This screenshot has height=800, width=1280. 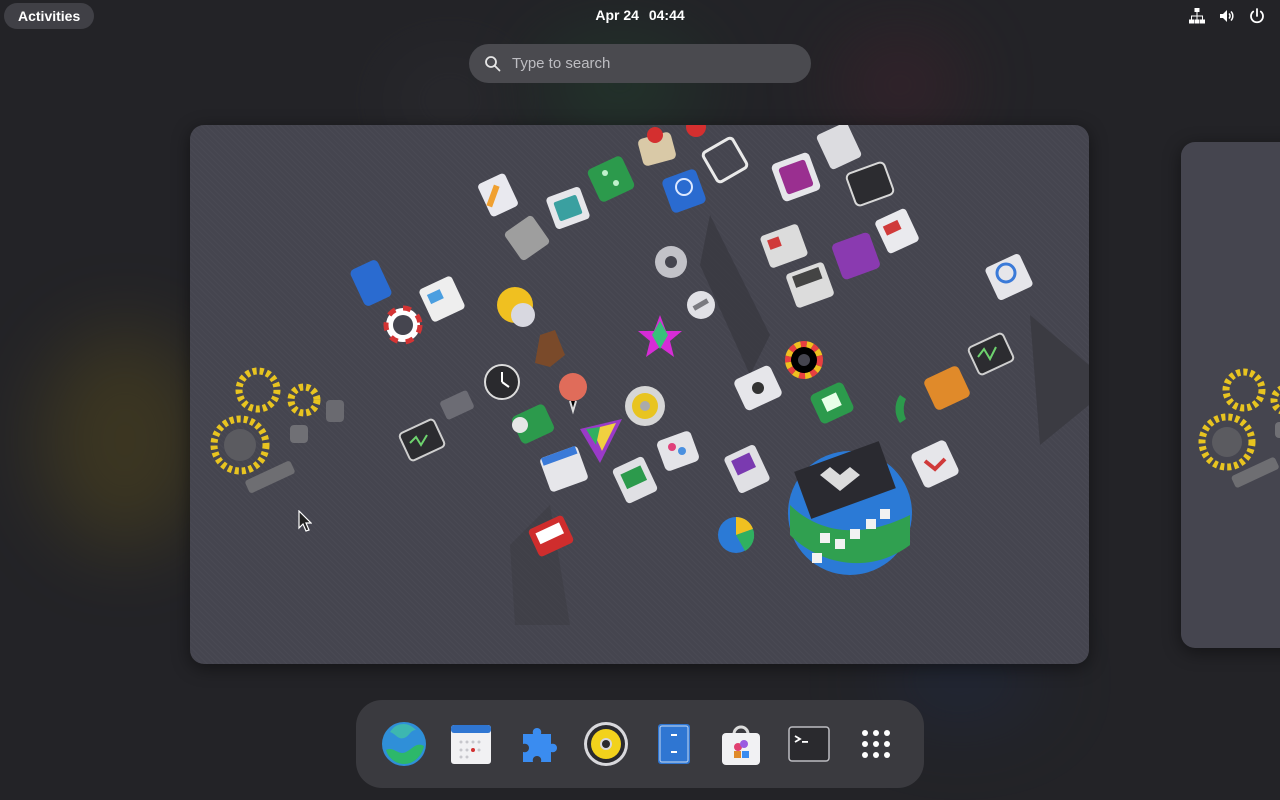 I want to click on clock: Apr 24 04:44, so click(x=640, y=15).